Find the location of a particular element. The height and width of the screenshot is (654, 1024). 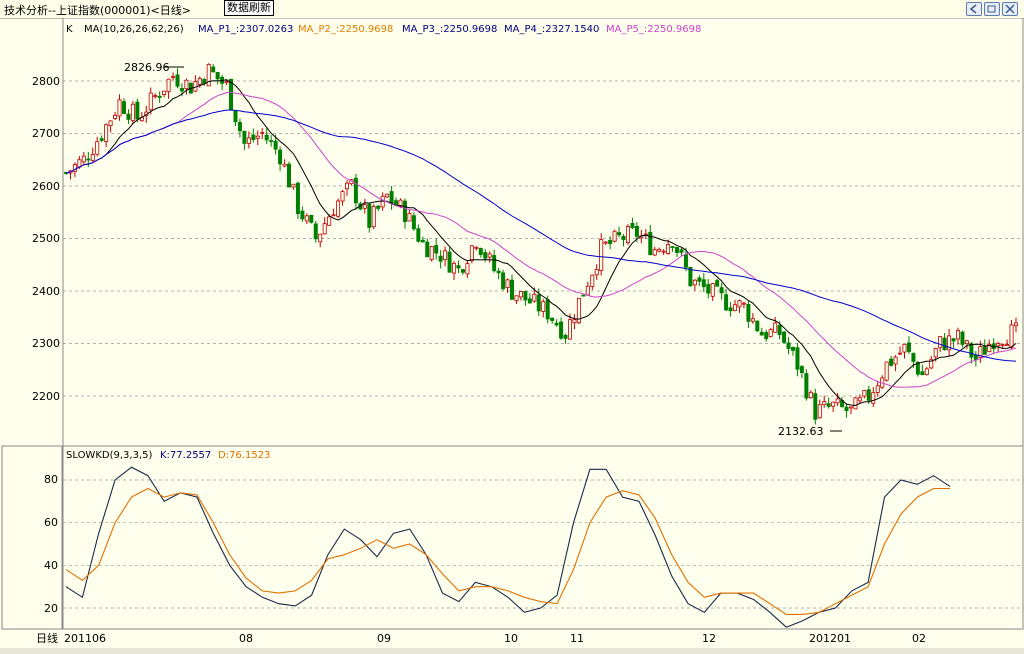

kd-y-tick-60: 60 is located at coordinates (51, 522).